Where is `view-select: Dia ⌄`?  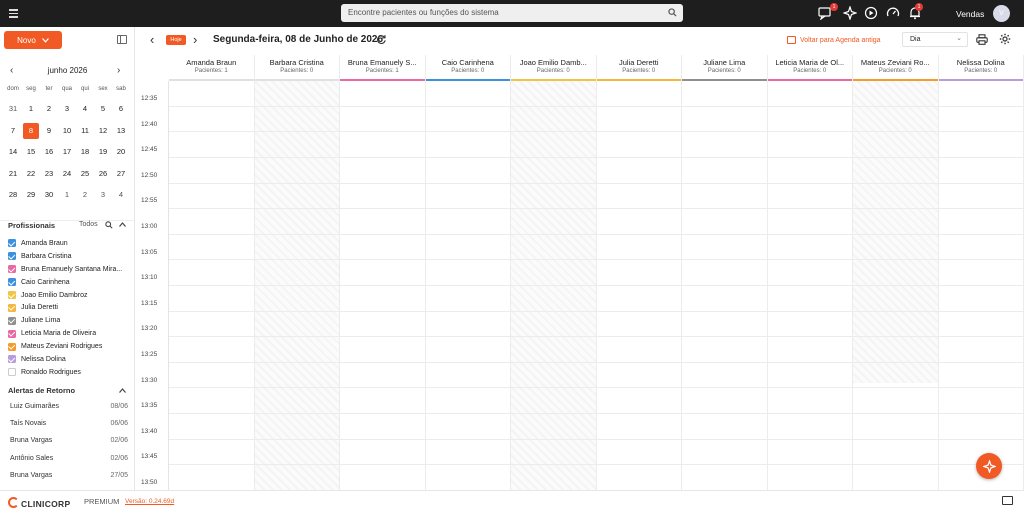
view-select: Dia ⌄ is located at coordinates (935, 39).